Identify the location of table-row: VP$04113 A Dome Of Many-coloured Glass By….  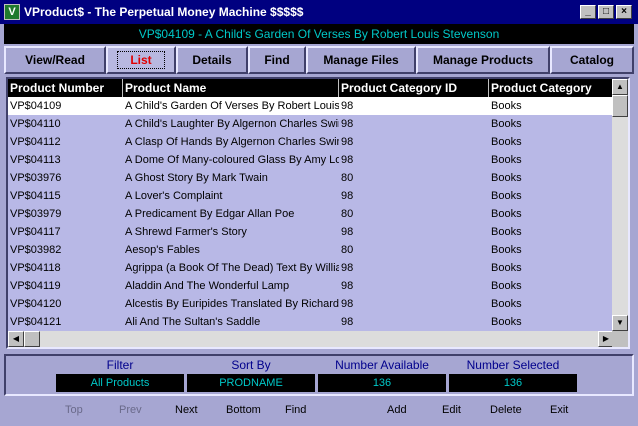
(311, 160).